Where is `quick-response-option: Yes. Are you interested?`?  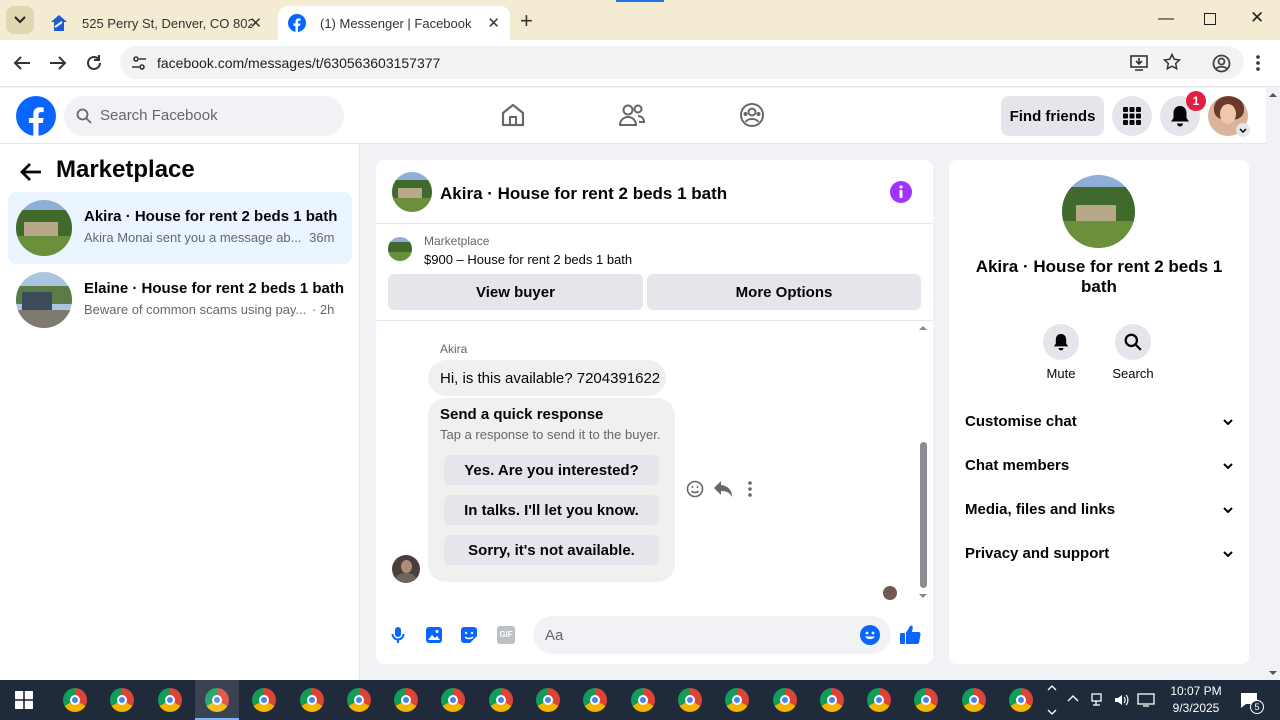
quick-response-option: Yes. Are you interested? is located at coordinates (551, 470).